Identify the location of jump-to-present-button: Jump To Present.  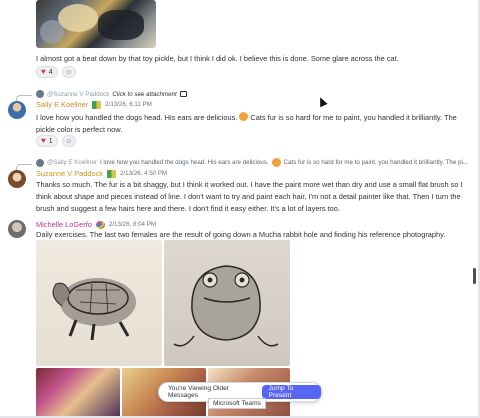
(291, 392).